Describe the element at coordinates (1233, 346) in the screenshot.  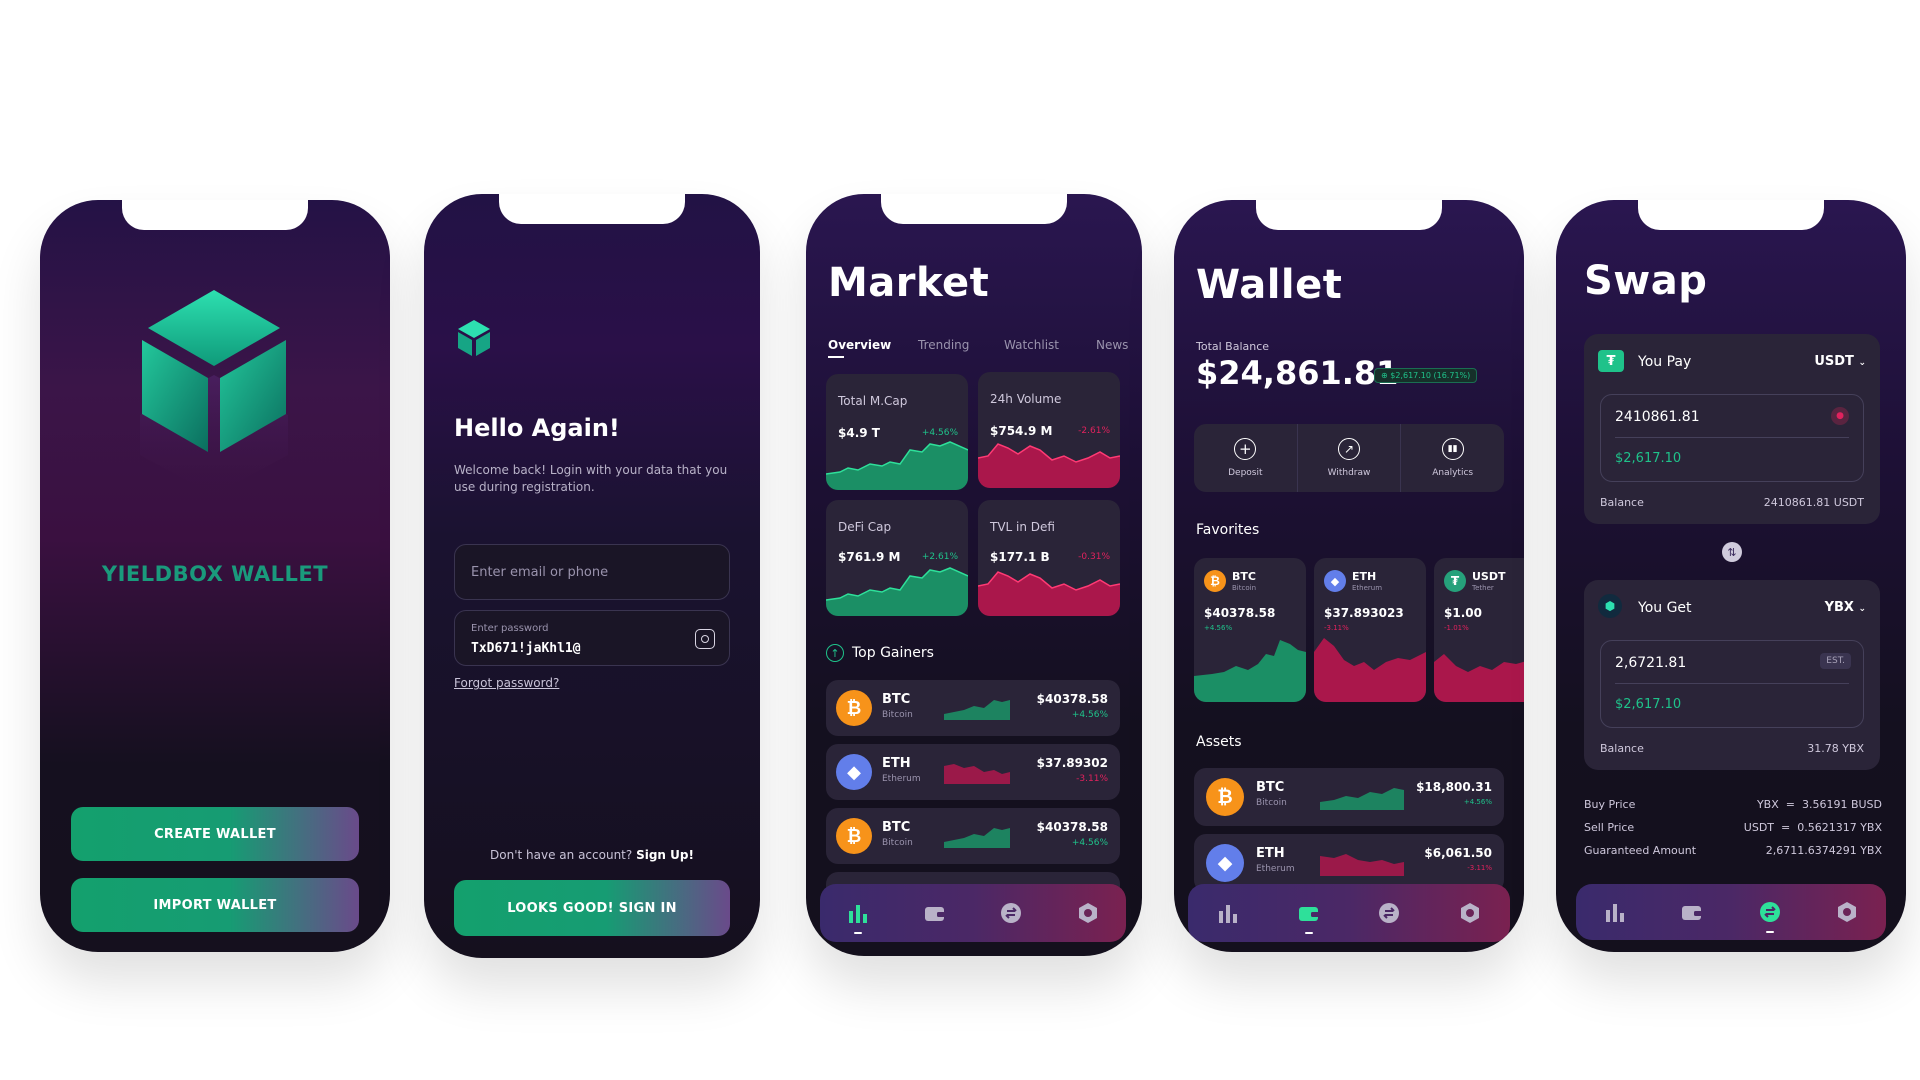
I see `total-balance-label: Total Balance` at that location.